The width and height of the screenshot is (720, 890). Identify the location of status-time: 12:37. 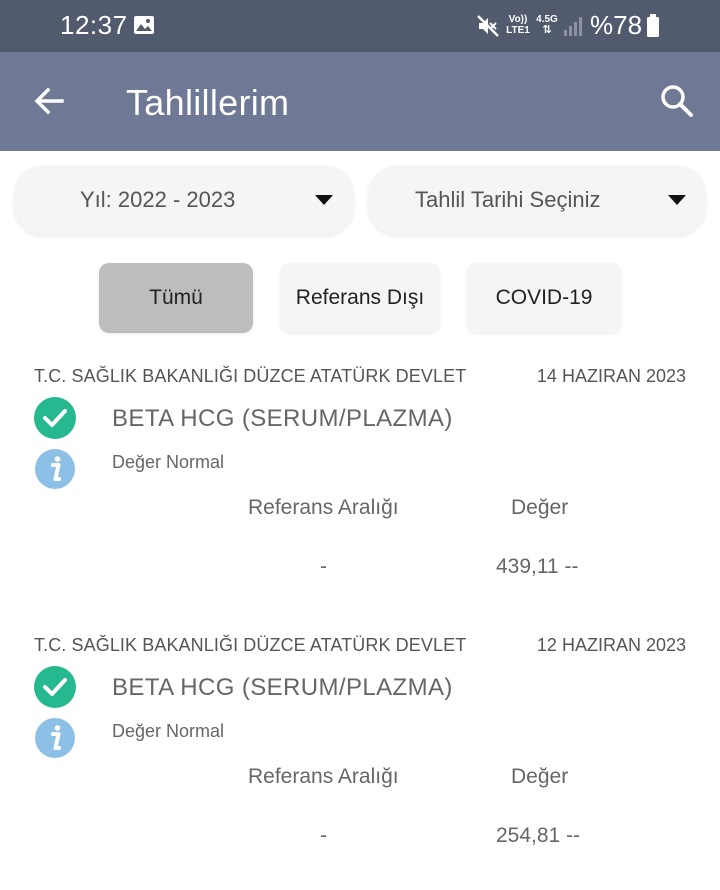
(94, 25).